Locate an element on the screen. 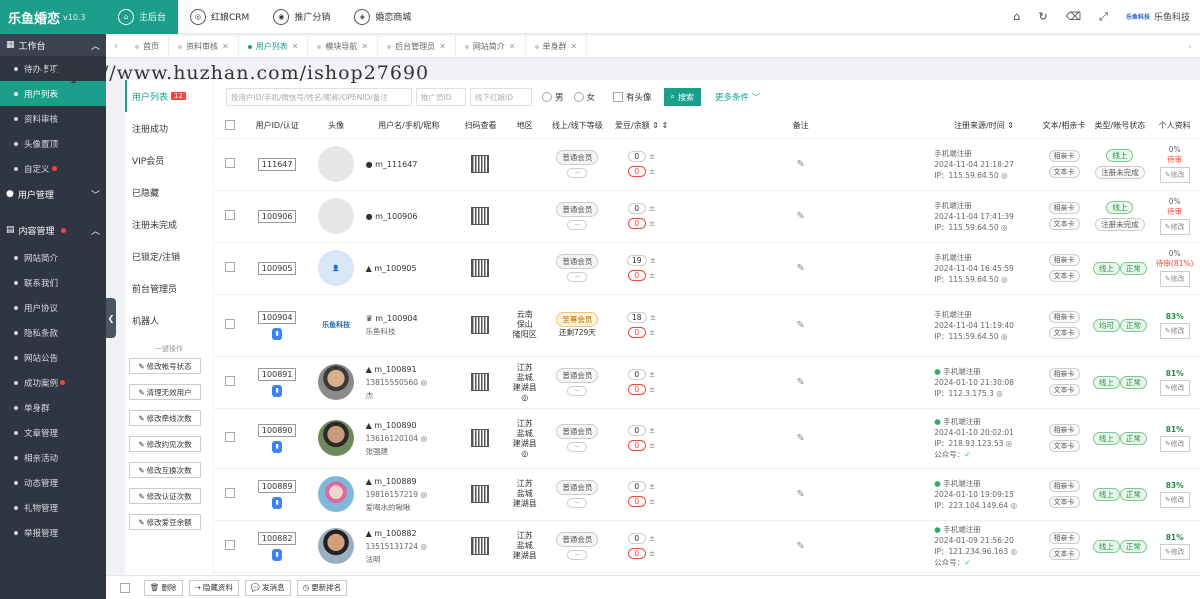 The height and width of the screenshot is (599, 1200). close-icon: ✕ is located at coordinates (225, 46).